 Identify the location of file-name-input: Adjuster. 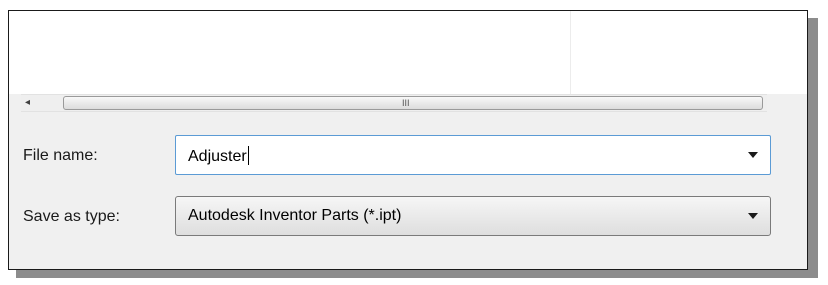
(473, 155).